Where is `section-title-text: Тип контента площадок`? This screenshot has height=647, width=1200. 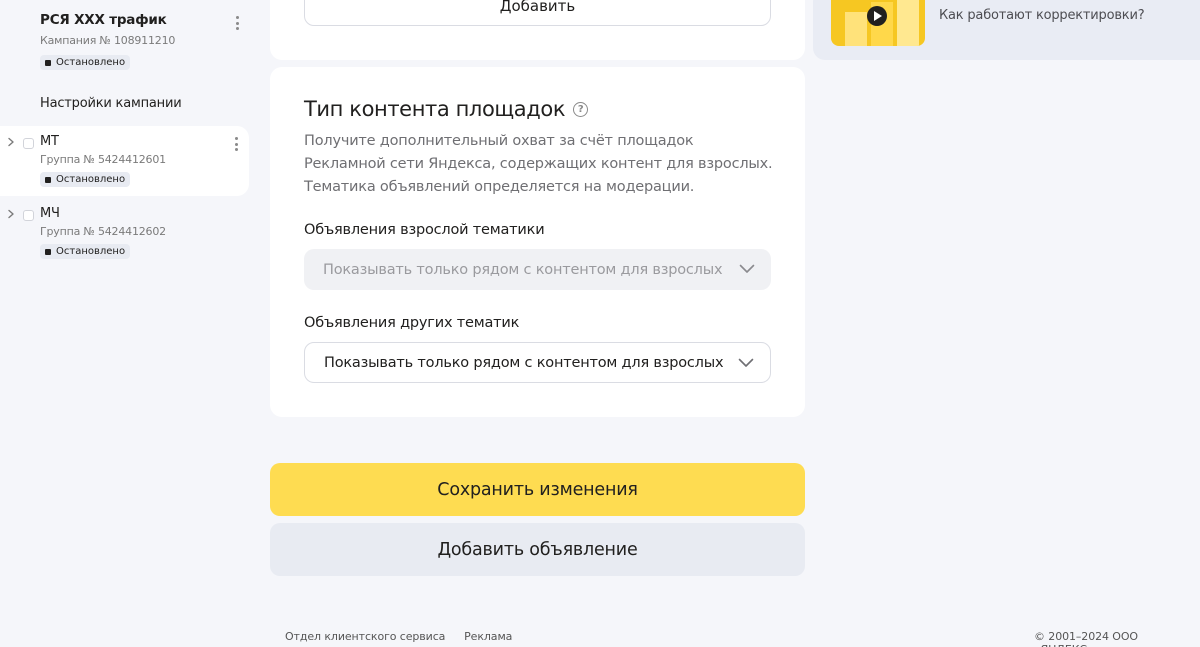 section-title-text: Тип контента площадок is located at coordinates (435, 109).